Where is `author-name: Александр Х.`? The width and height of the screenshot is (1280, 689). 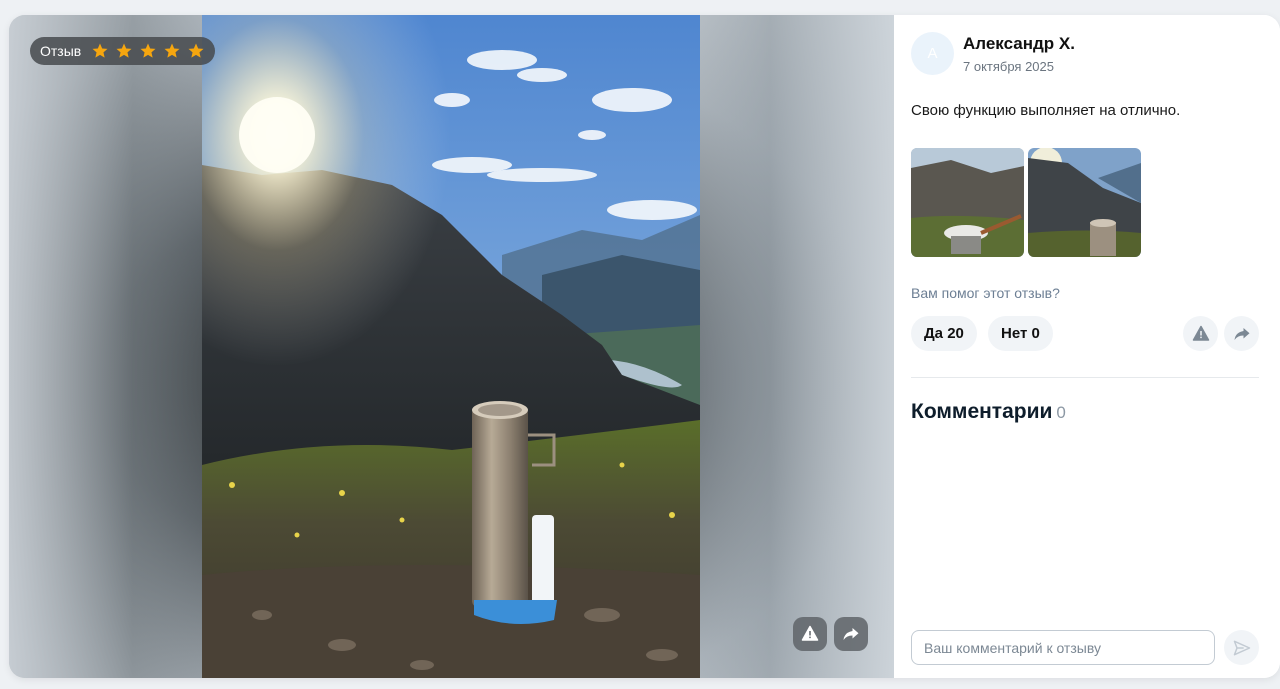 author-name: Александр Х. is located at coordinates (1019, 44).